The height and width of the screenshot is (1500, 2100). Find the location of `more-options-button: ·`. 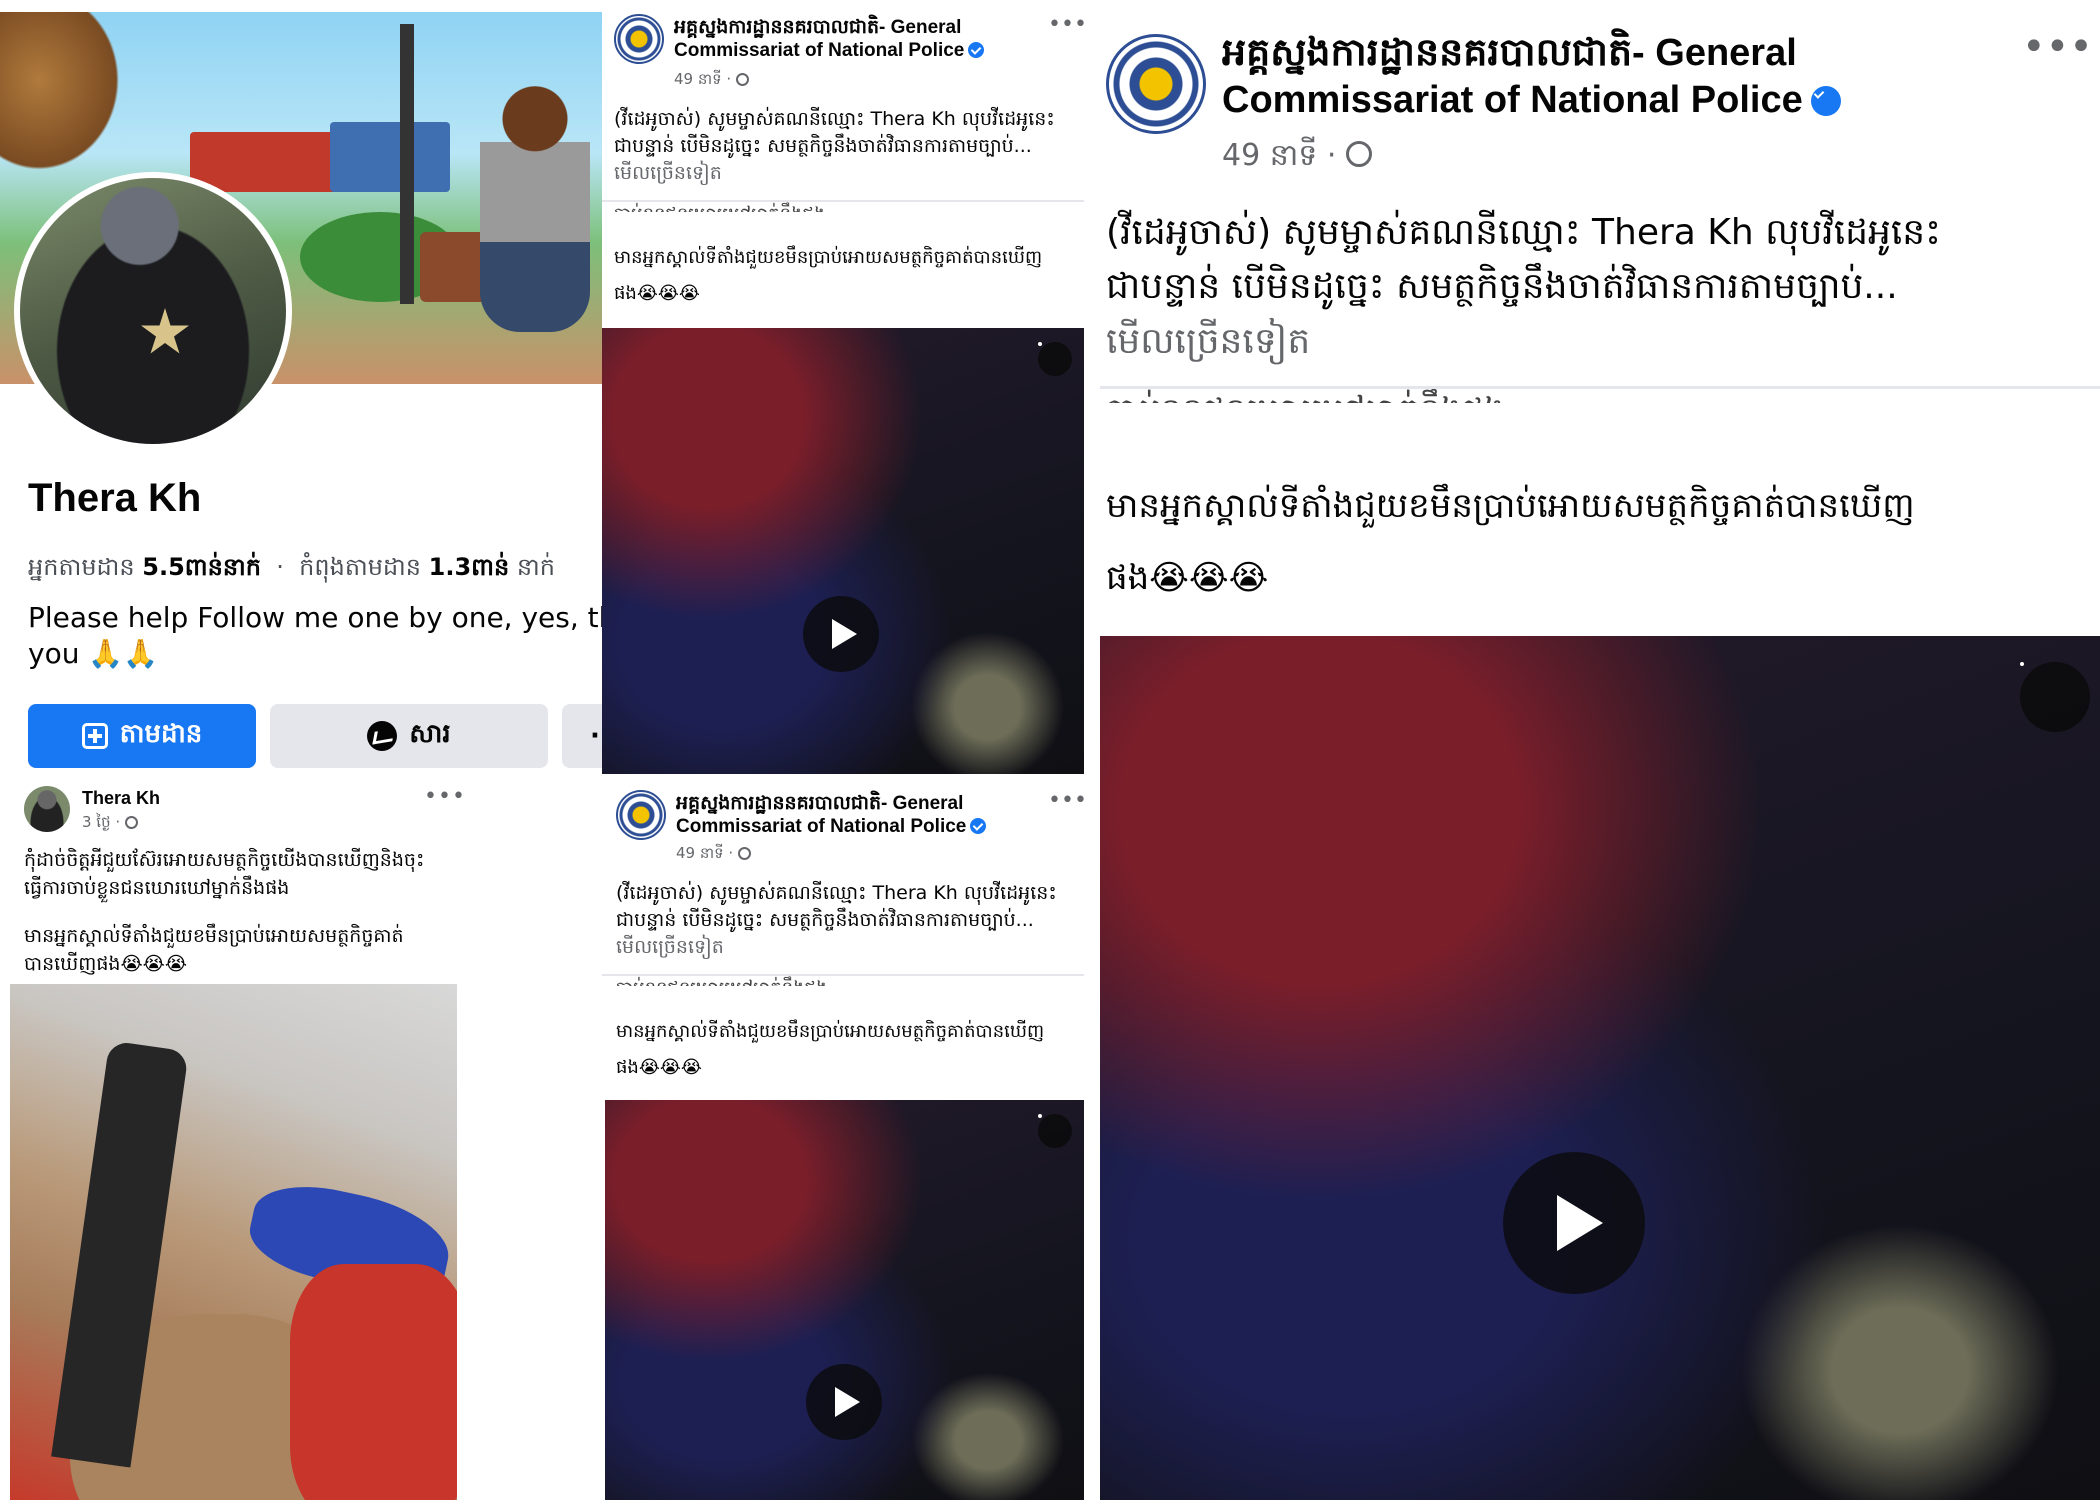

more-options-button: · is located at coordinates (582, 736).